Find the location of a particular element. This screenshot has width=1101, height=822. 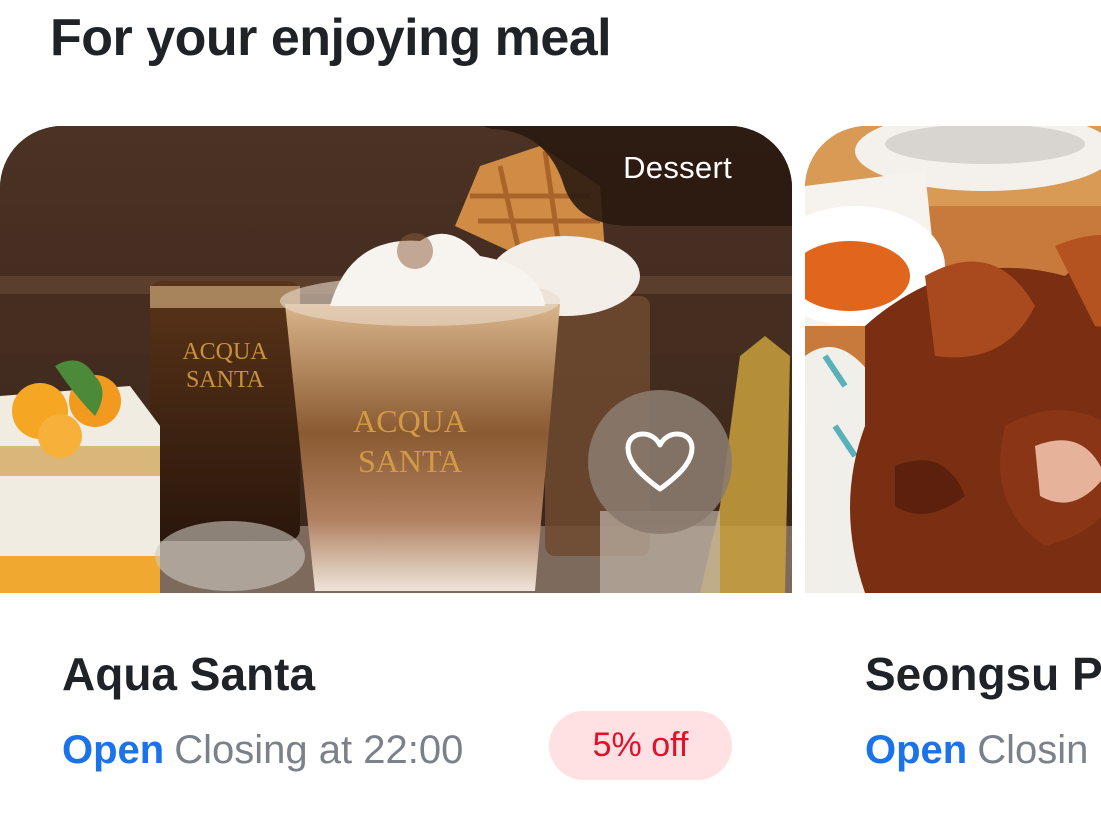

restaurant-status: Open Closing at 22:00 is located at coordinates (262, 750).